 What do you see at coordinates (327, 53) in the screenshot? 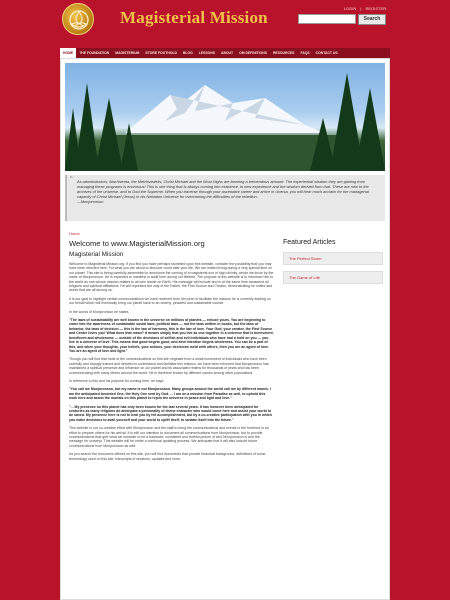
I see `nav-item-contact: CONTACT US` at bounding box center [327, 53].